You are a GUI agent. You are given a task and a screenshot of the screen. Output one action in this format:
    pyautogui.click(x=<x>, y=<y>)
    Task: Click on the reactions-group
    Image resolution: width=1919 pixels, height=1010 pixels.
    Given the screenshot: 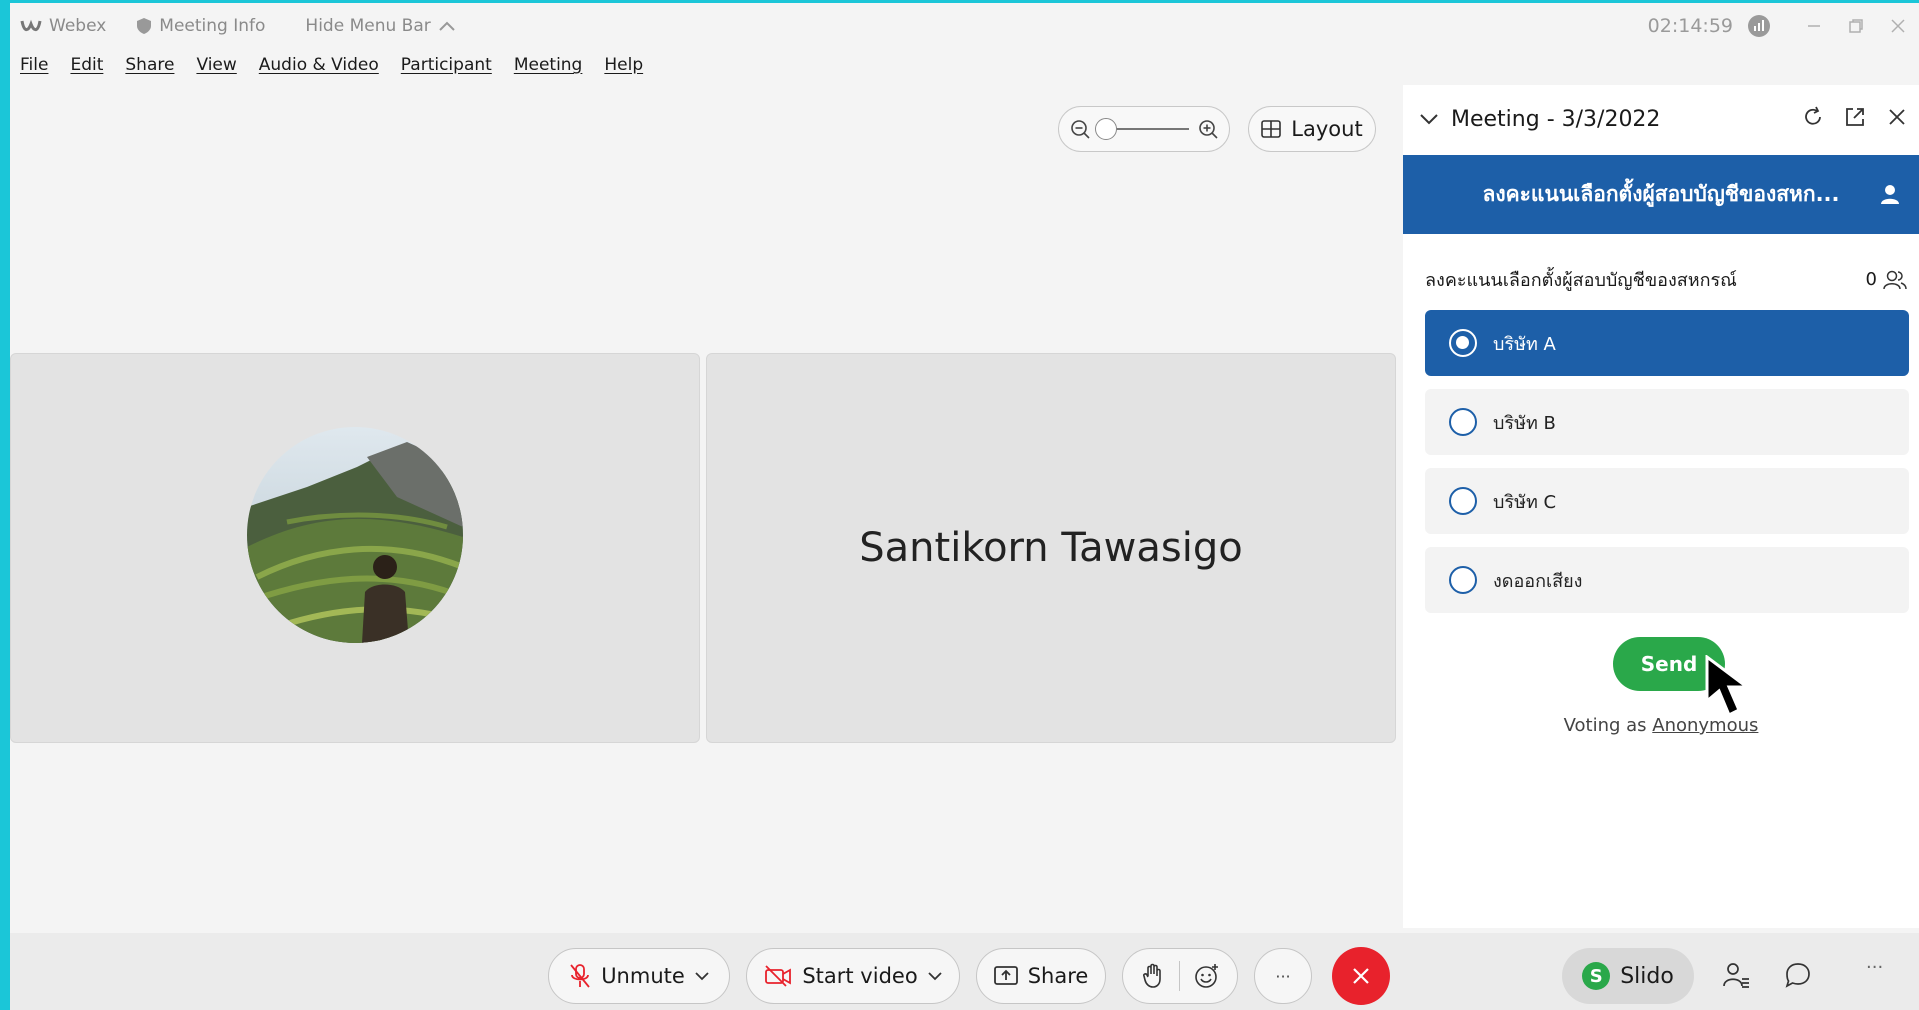 What is the action you would take?
    pyautogui.click(x=1180, y=976)
    